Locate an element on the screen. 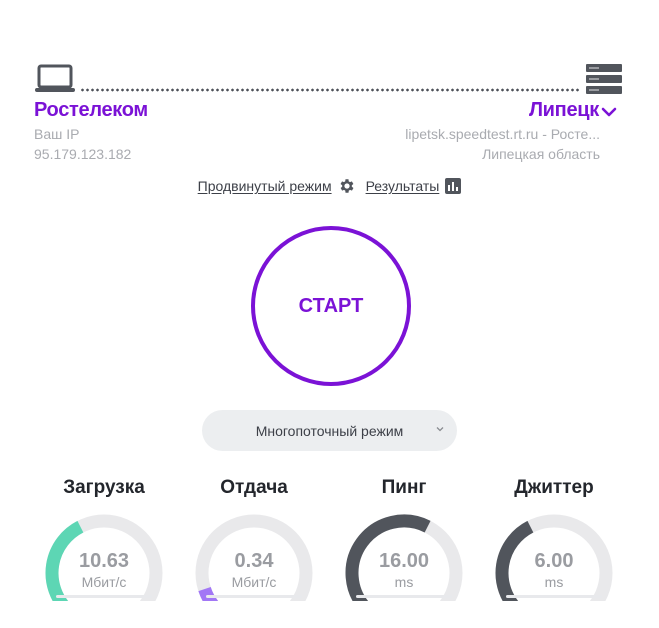  connection-line is located at coordinates (330, 90).